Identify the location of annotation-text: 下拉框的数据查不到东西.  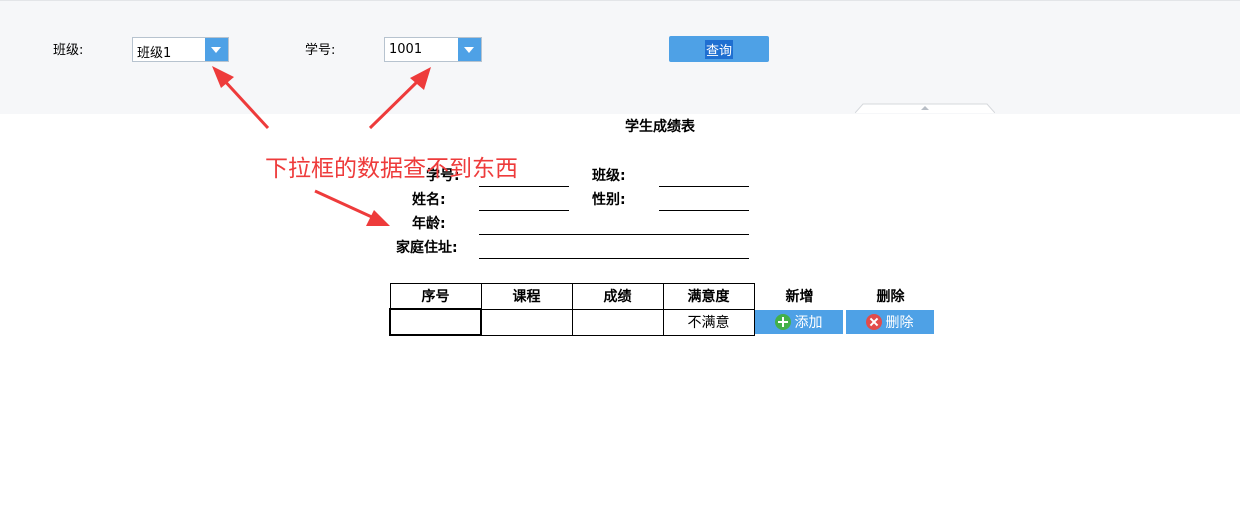
(391, 169).